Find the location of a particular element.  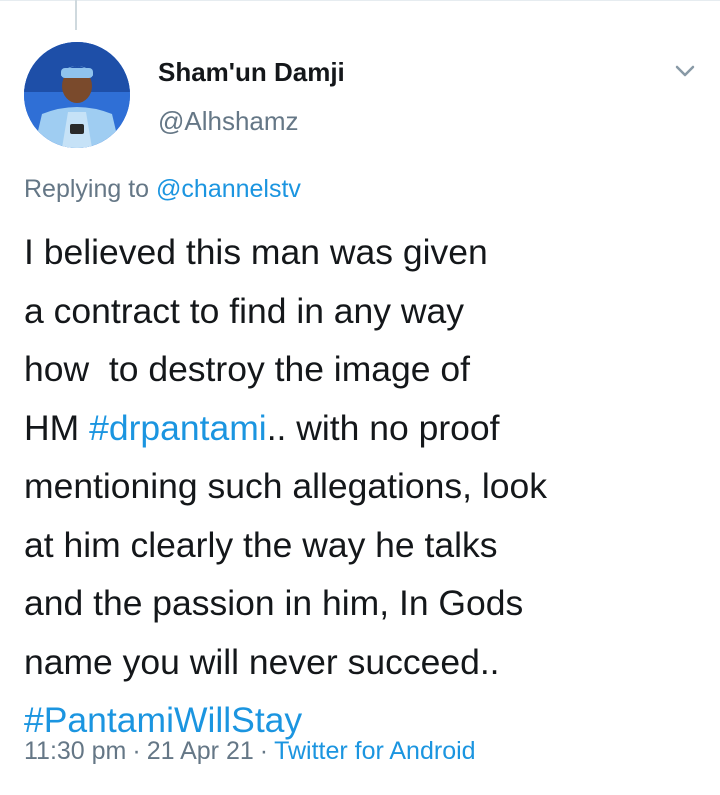

author-handle: @Alhshamz is located at coordinates (228, 121).